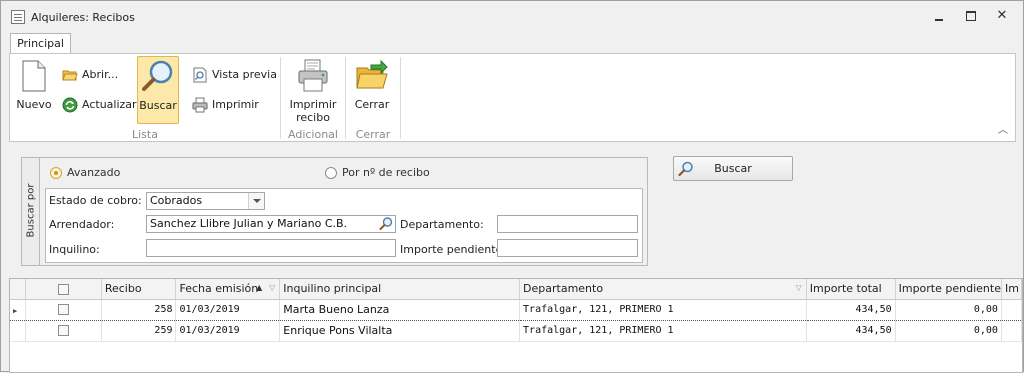 The height and width of the screenshot is (373, 1024). What do you see at coordinates (948, 289) in the screenshot?
I see `column-header-importe-pendiente: Importe pendiente` at bounding box center [948, 289].